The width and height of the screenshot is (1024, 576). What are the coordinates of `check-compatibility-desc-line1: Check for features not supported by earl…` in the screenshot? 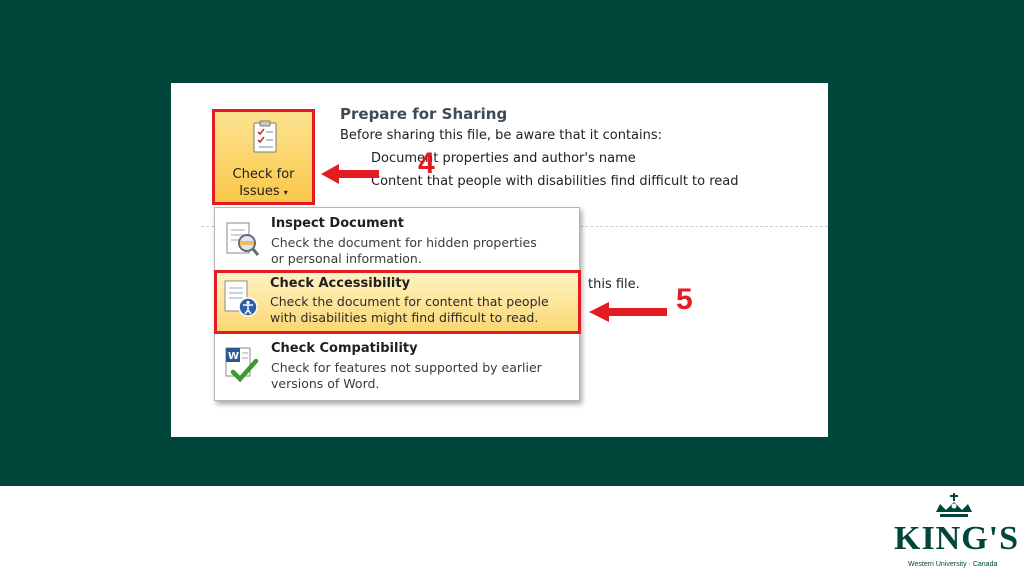 It's located at (406, 367).